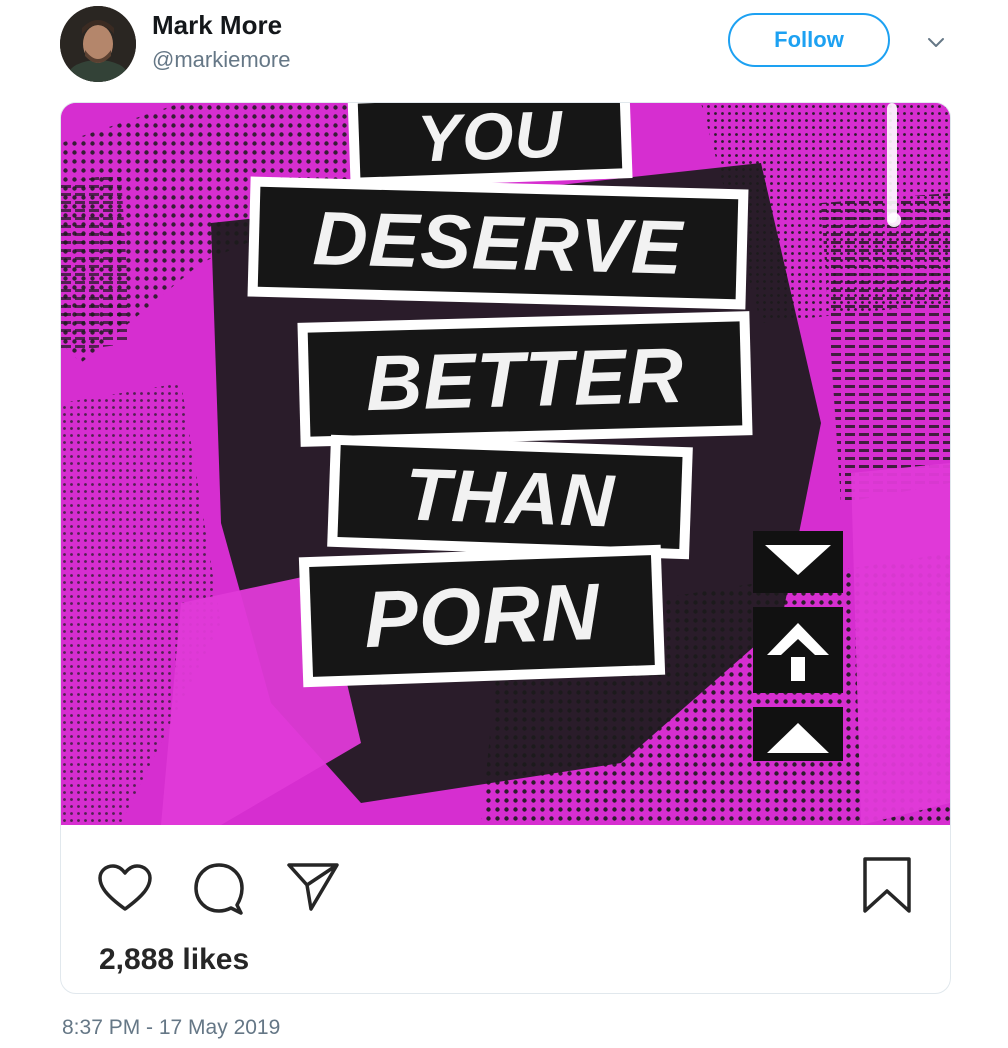 This screenshot has width=1008, height=1048. Describe the element at coordinates (798, 646) in the screenshot. I see `fight-the-new-drug-logo` at that location.